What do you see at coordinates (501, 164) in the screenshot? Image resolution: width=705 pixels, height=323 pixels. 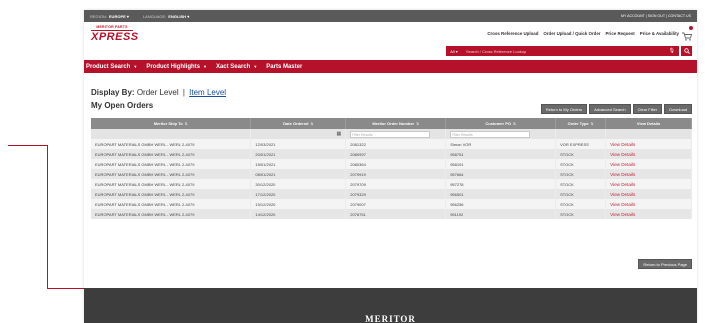 I see `cell-customer-po: 958191` at bounding box center [501, 164].